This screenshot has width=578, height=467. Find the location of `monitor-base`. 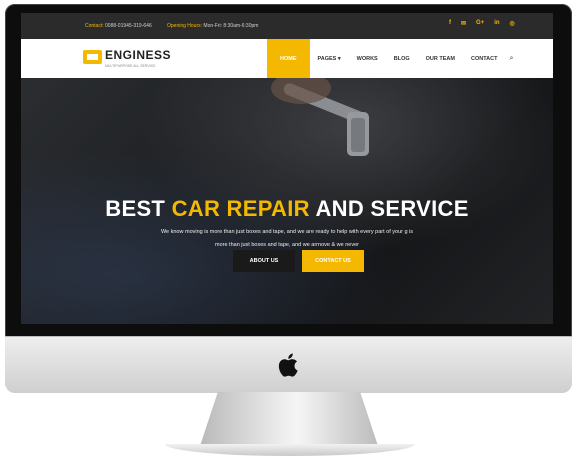

monitor-base is located at coordinates (290, 450).